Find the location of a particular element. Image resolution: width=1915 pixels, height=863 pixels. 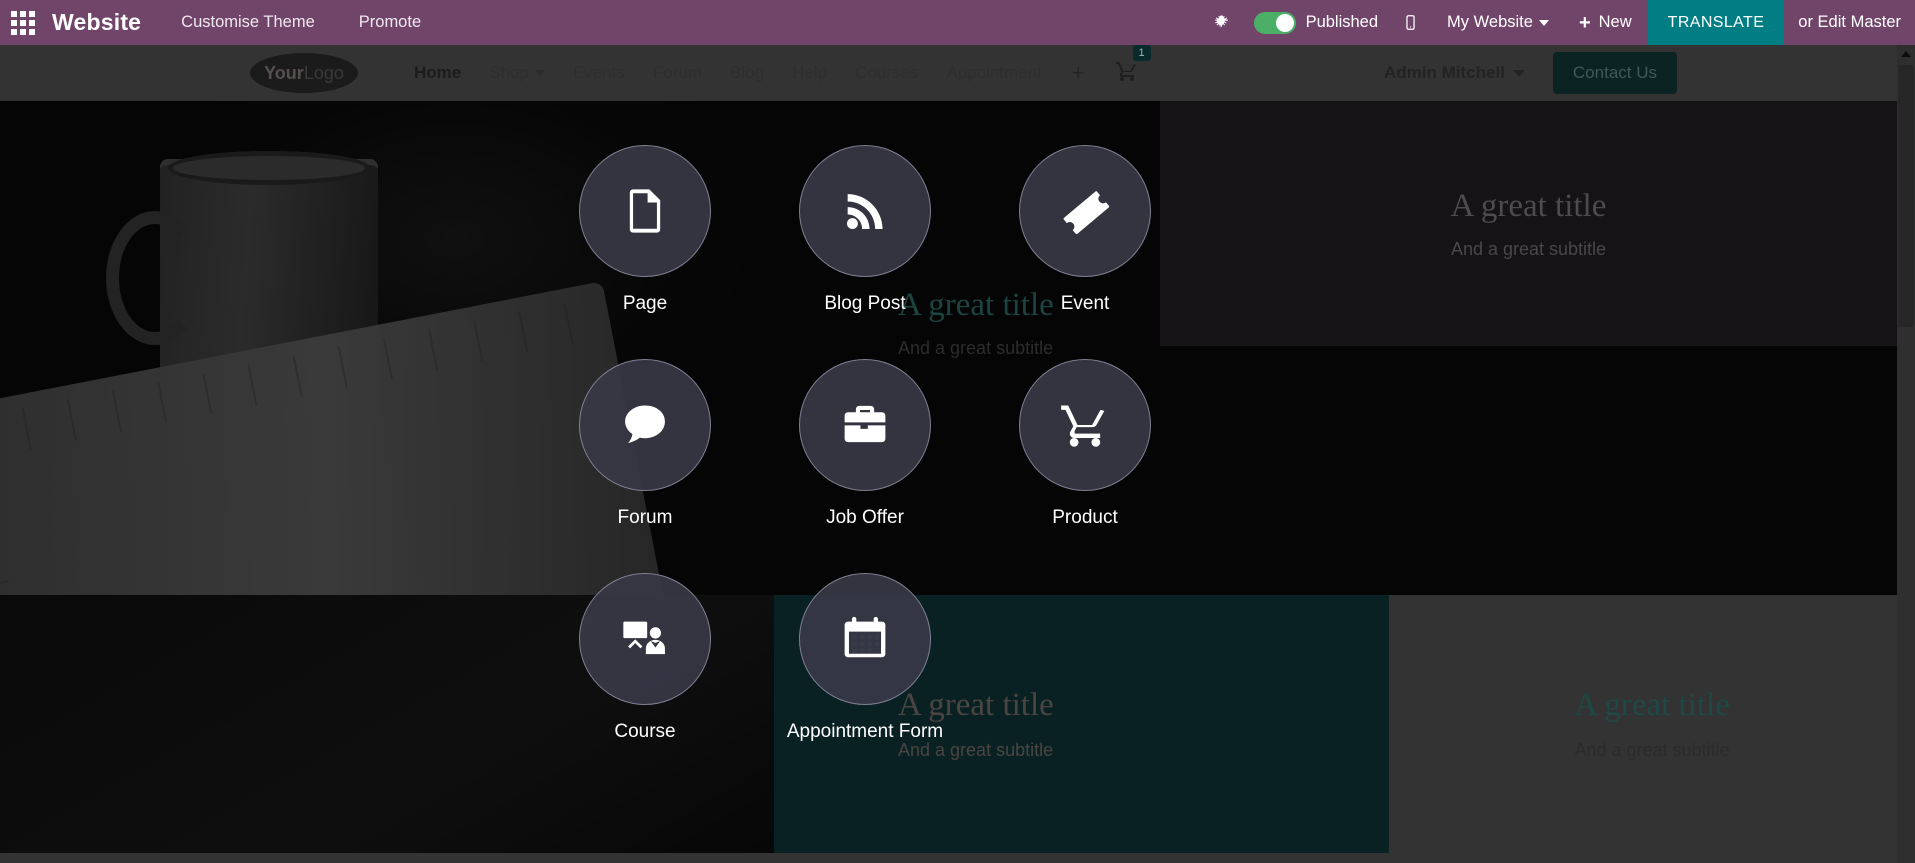

new-button: + New is located at coordinates (1605, 22).